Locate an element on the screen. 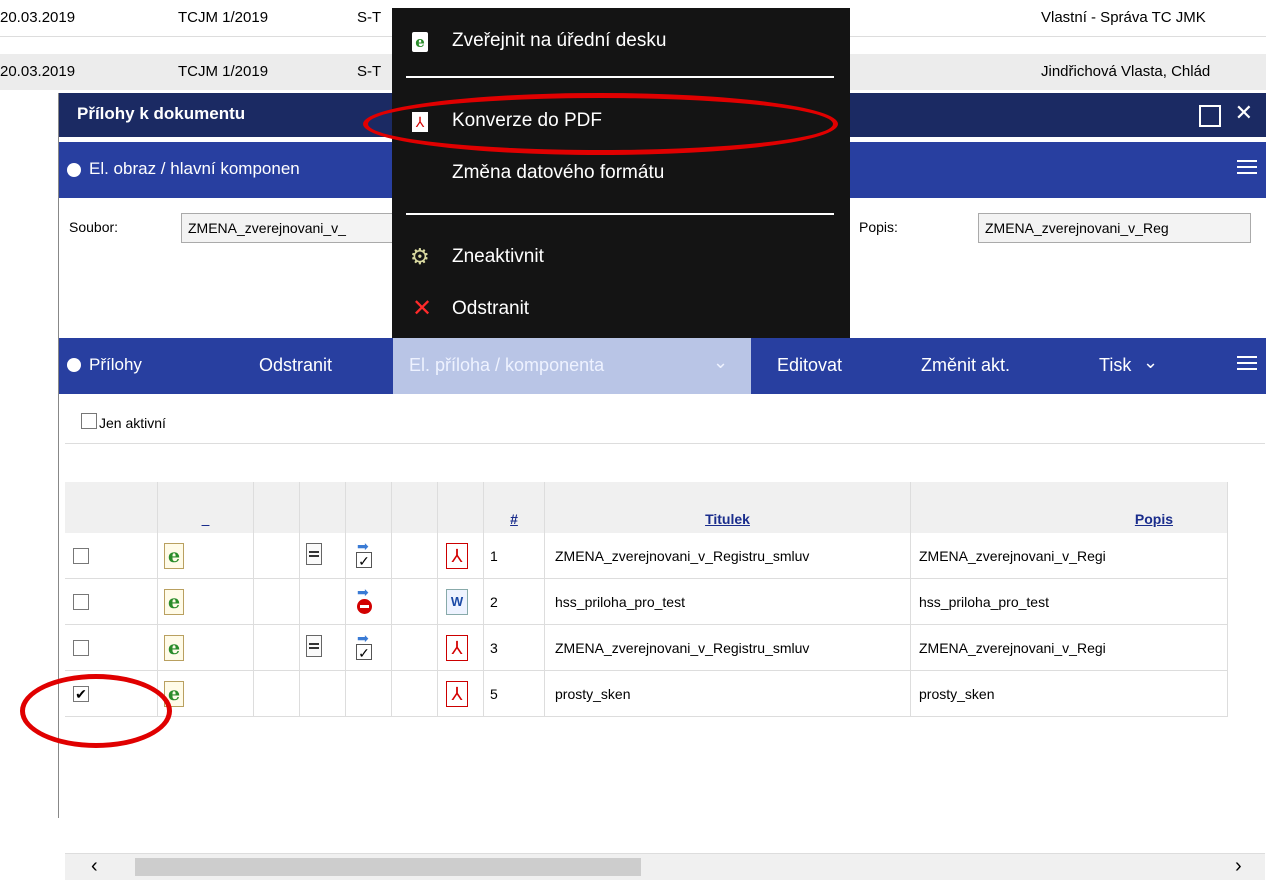 The image size is (1266, 880). header-description: Popis is located at coordinates (1069, 507).